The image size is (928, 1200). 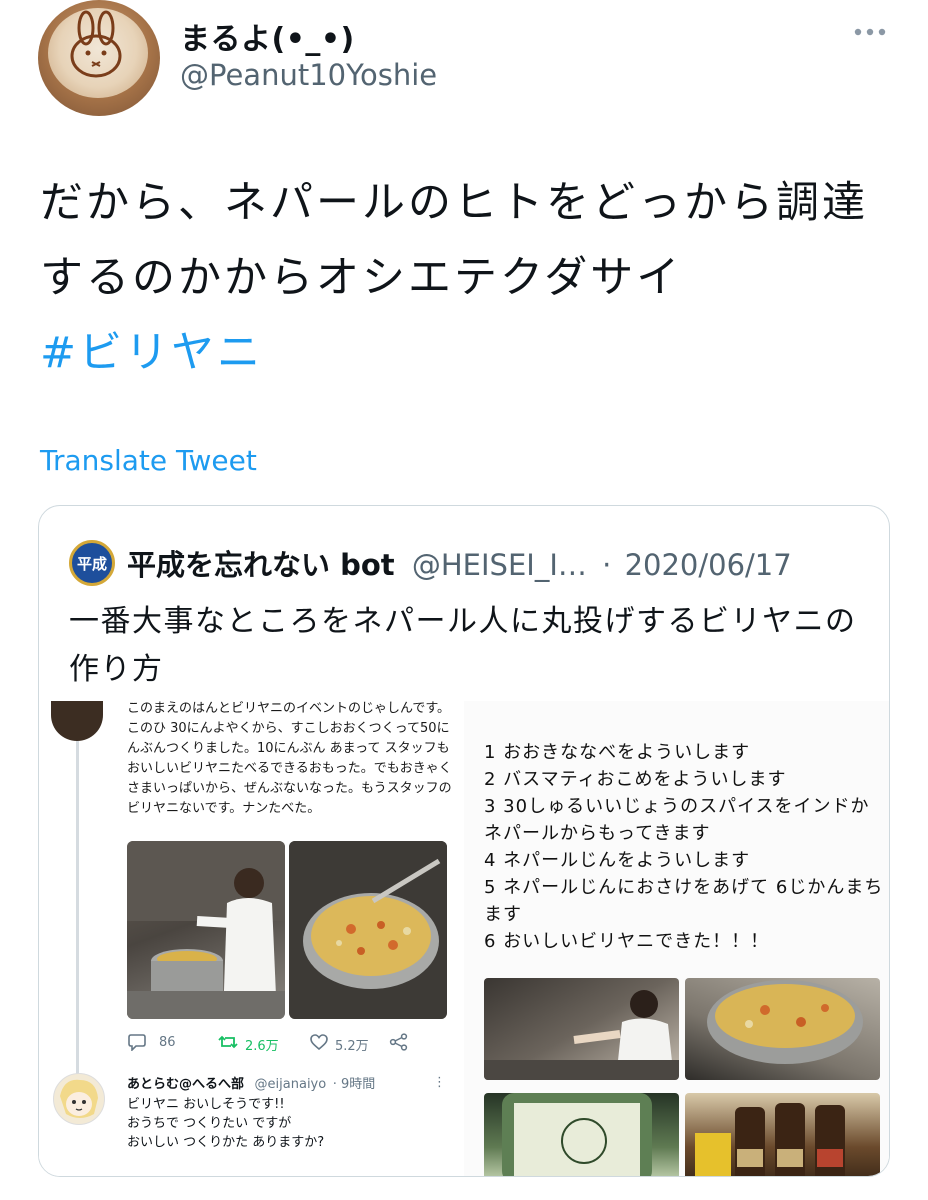 I want to click on quoted-tweet-text: 一番大事なところをネパール人に丸投げするビリヤニの作り方, so click(x=463, y=645).